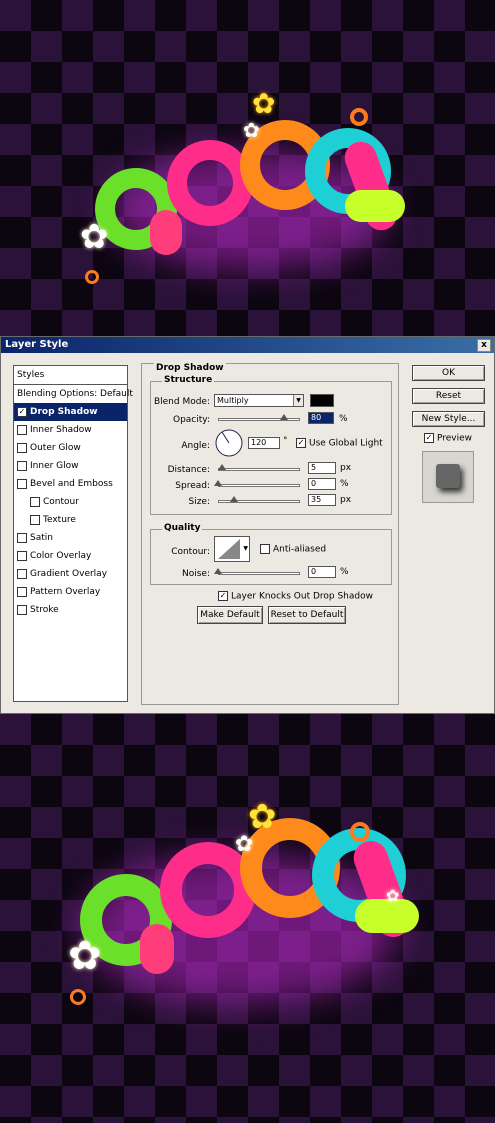 The height and width of the screenshot is (1123, 495). Describe the element at coordinates (181, 402) in the screenshot. I see `blend-mode-label: Blend Mode:` at that location.